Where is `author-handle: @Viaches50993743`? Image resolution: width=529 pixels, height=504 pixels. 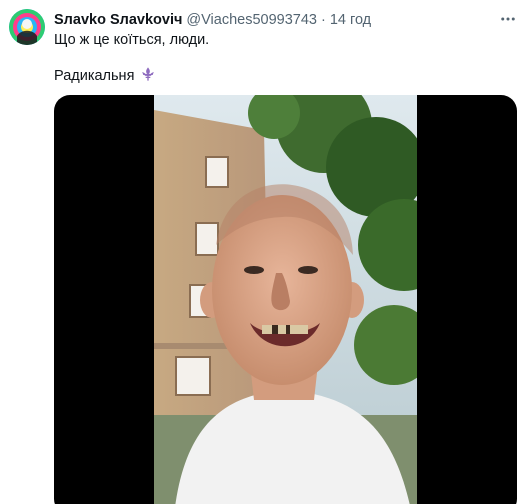 author-handle: @Viaches50993743 is located at coordinates (251, 20).